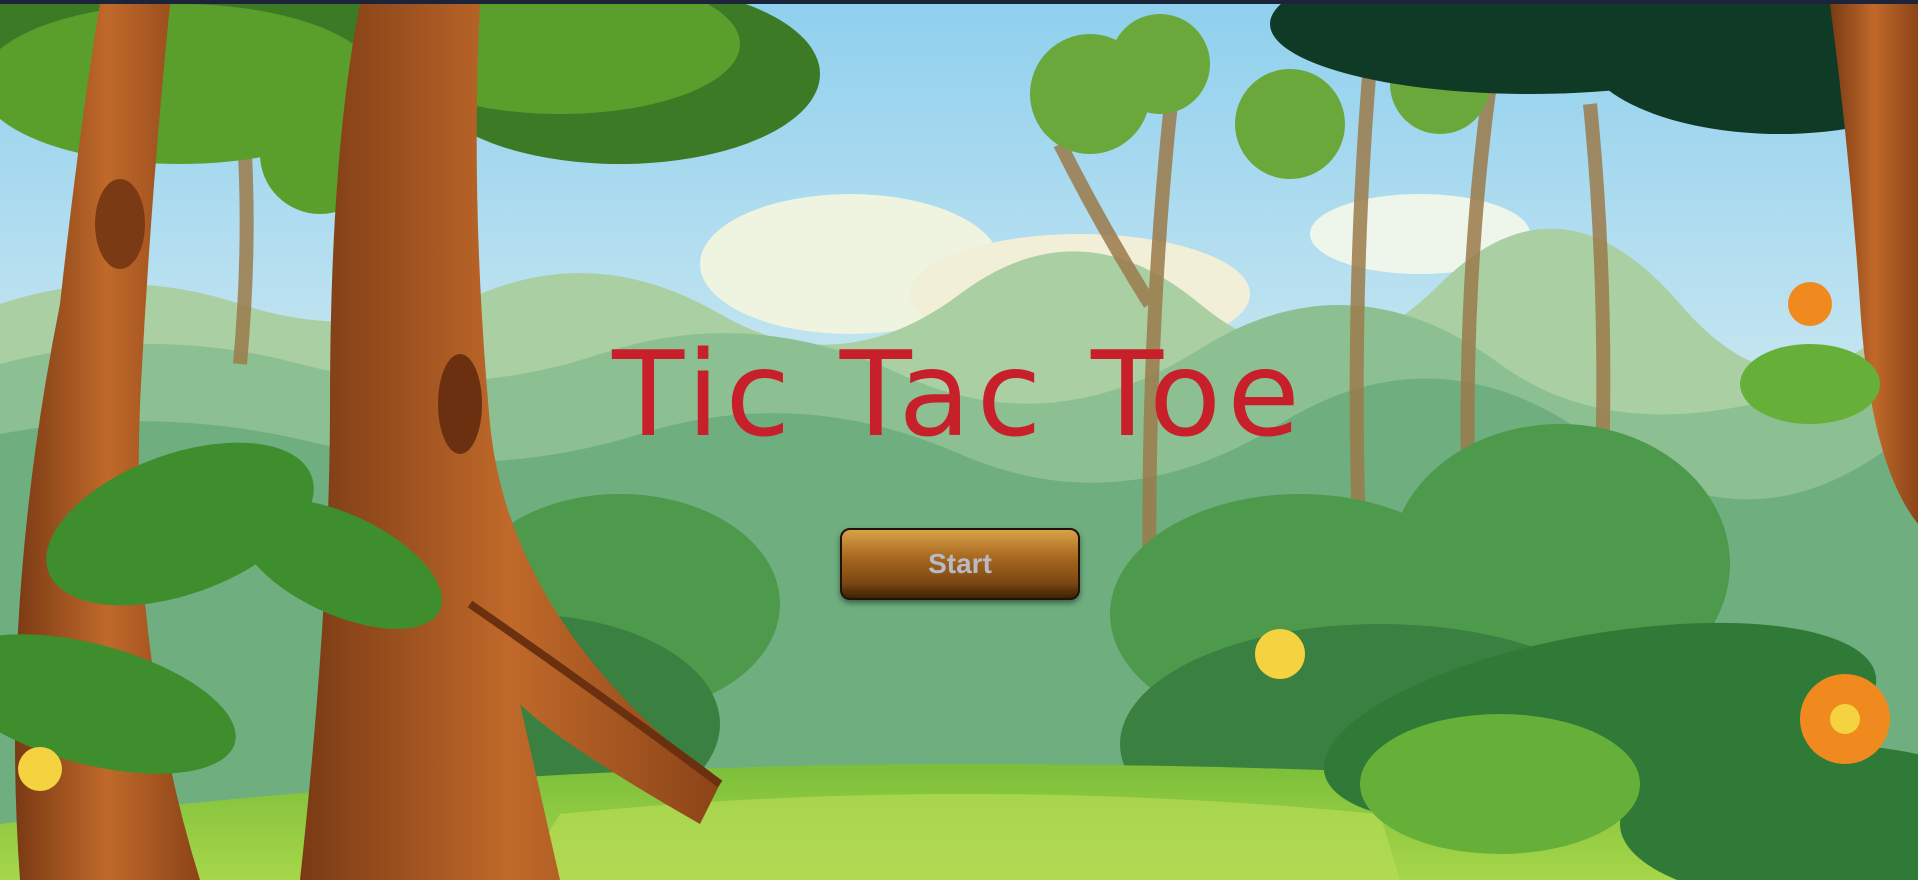 This screenshot has height=880, width=1918. Describe the element at coordinates (960, 564) in the screenshot. I see `start-button: Start` at that location.